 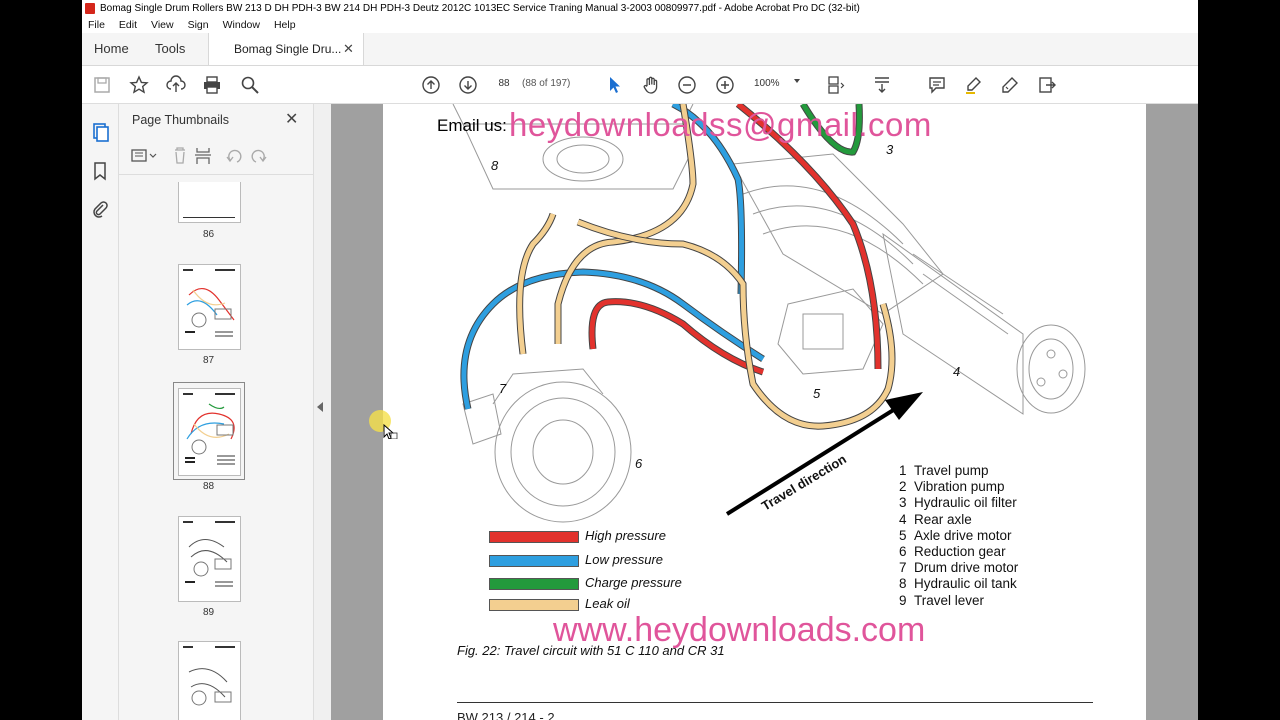 What do you see at coordinates (625, 535) in the screenshot?
I see `legend-label: High pressure` at bounding box center [625, 535].